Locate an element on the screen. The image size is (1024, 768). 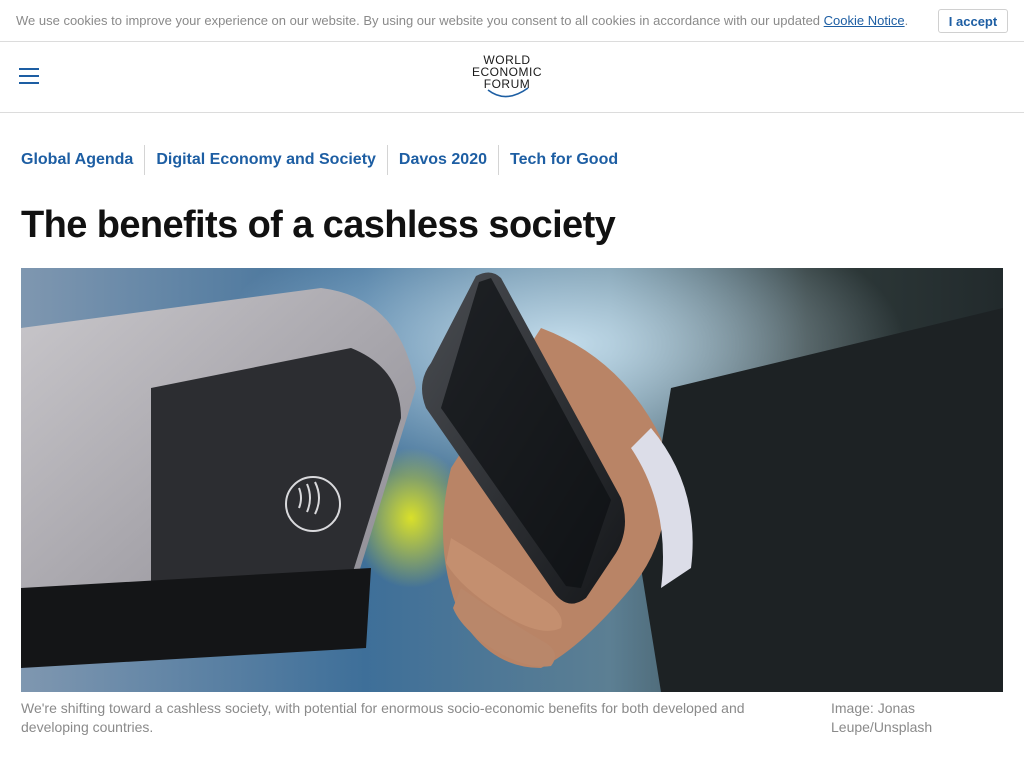
wef-logo: WORLD ECONOMIC FORUM is located at coordinates (507, 79).